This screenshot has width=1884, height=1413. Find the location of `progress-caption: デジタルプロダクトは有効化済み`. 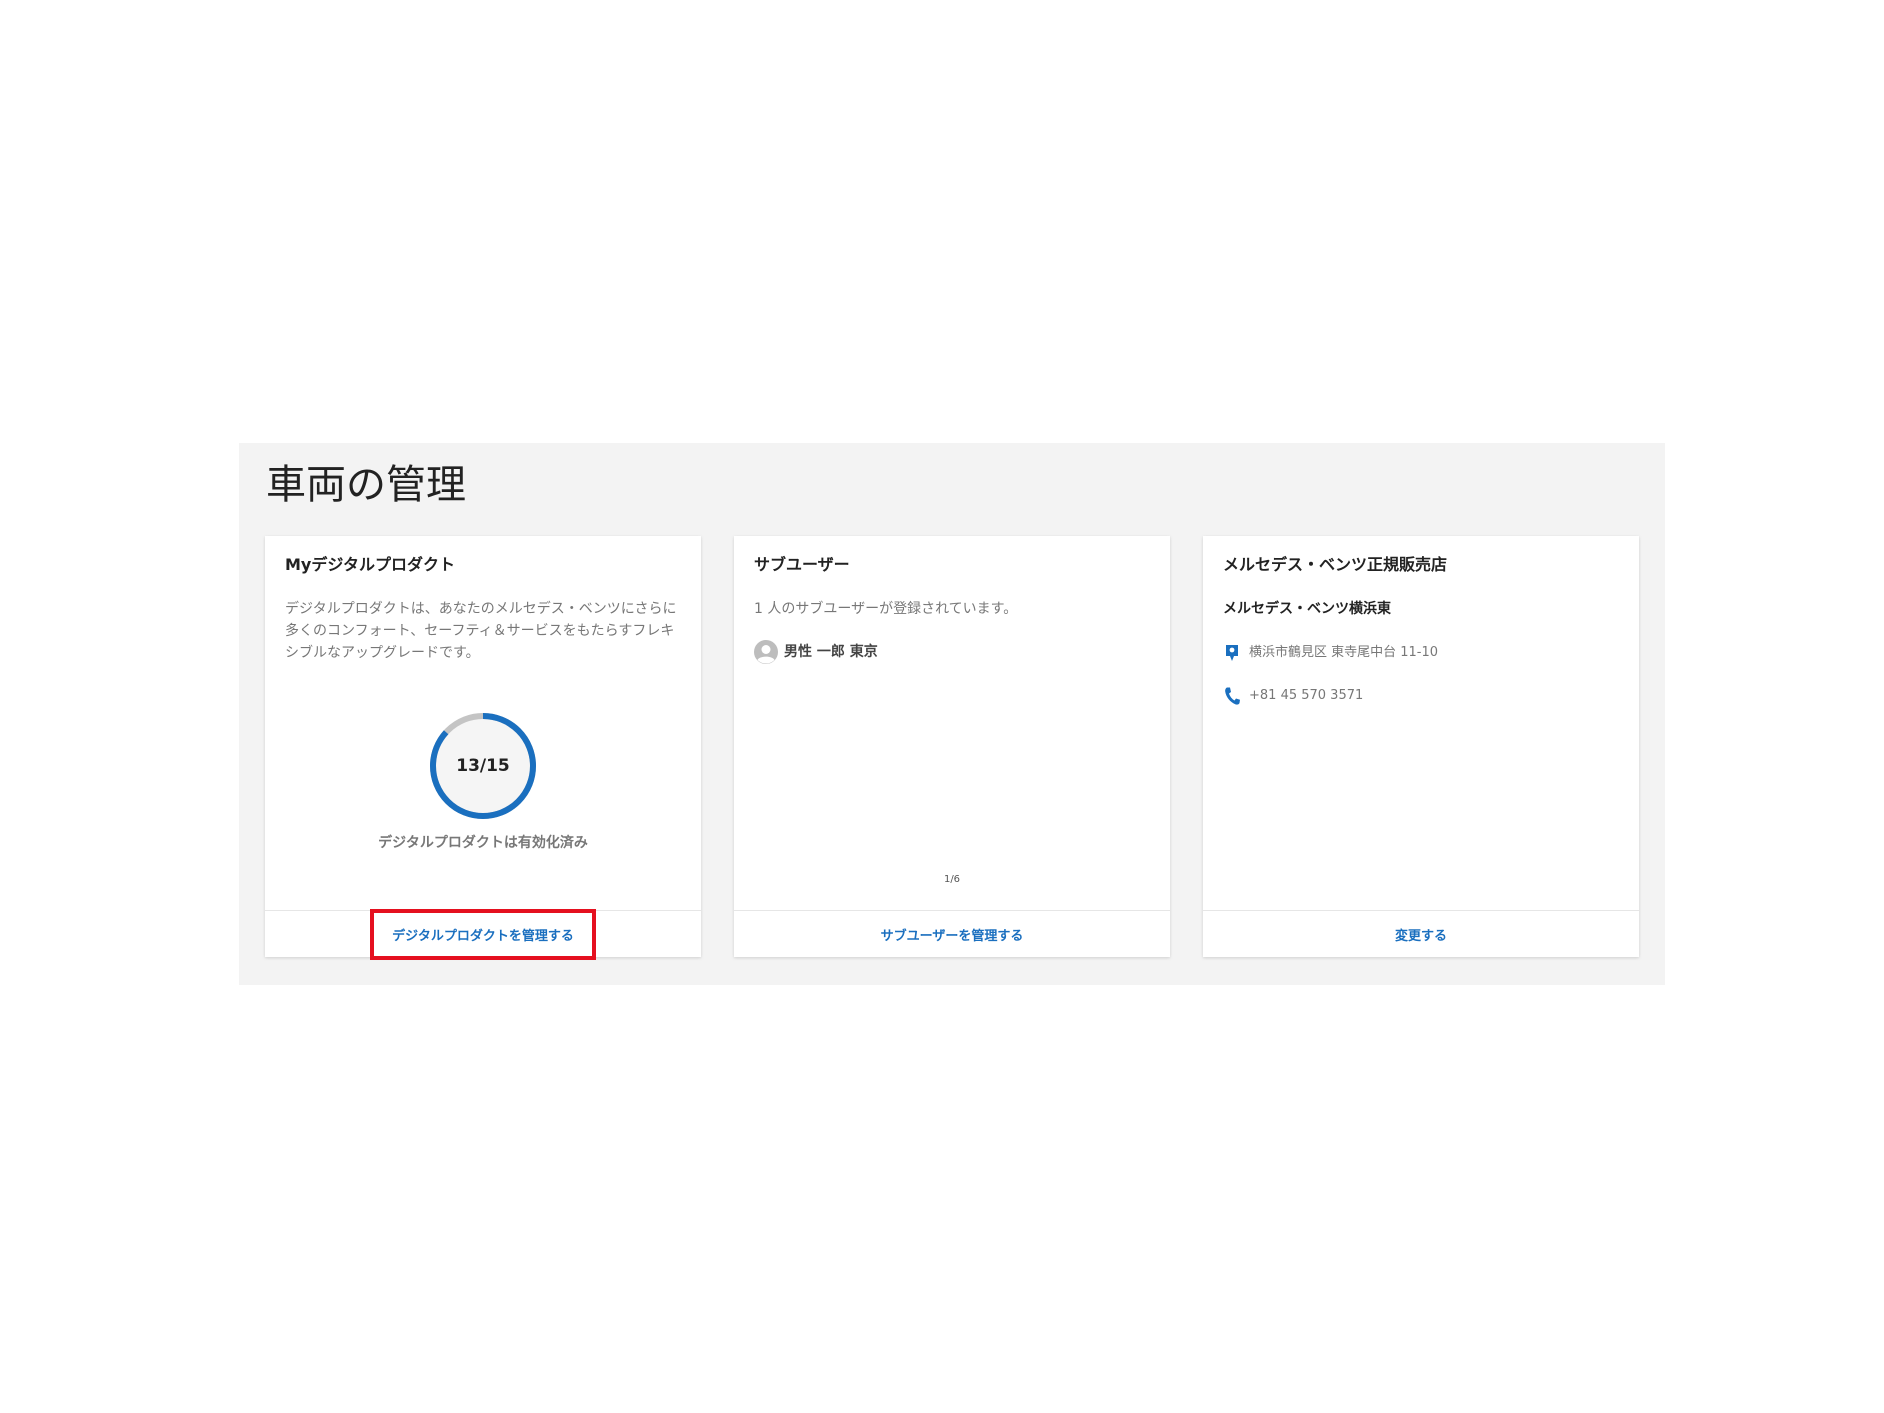

progress-caption: デジタルプロダクトは有効化済み is located at coordinates (483, 843).